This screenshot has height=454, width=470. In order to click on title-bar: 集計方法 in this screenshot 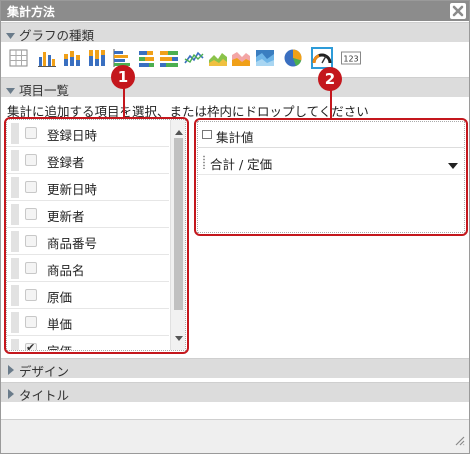, I will do `click(235, 11)`.